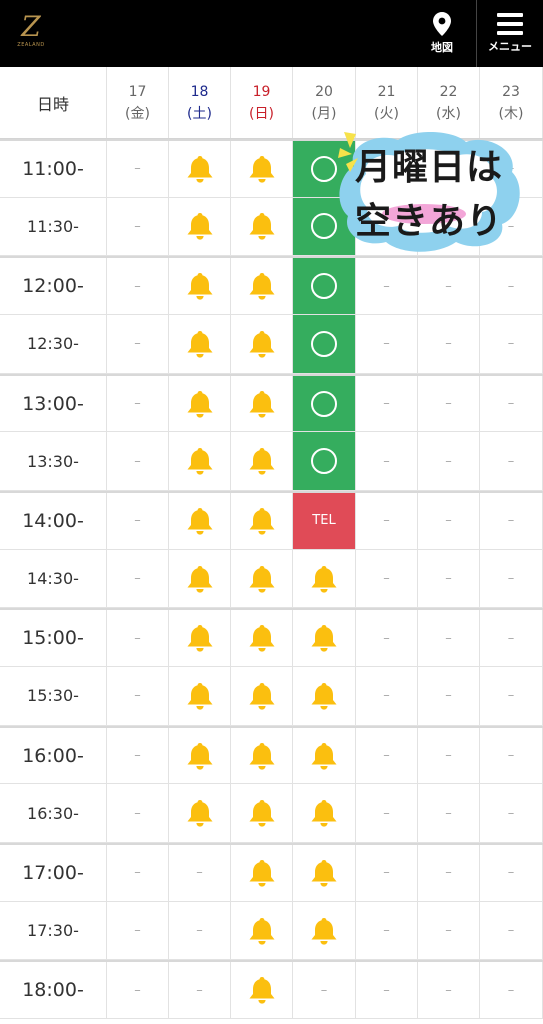  What do you see at coordinates (200, 102) in the screenshot?
I see `day-header-18: 18 (土)` at bounding box center [200, 102].